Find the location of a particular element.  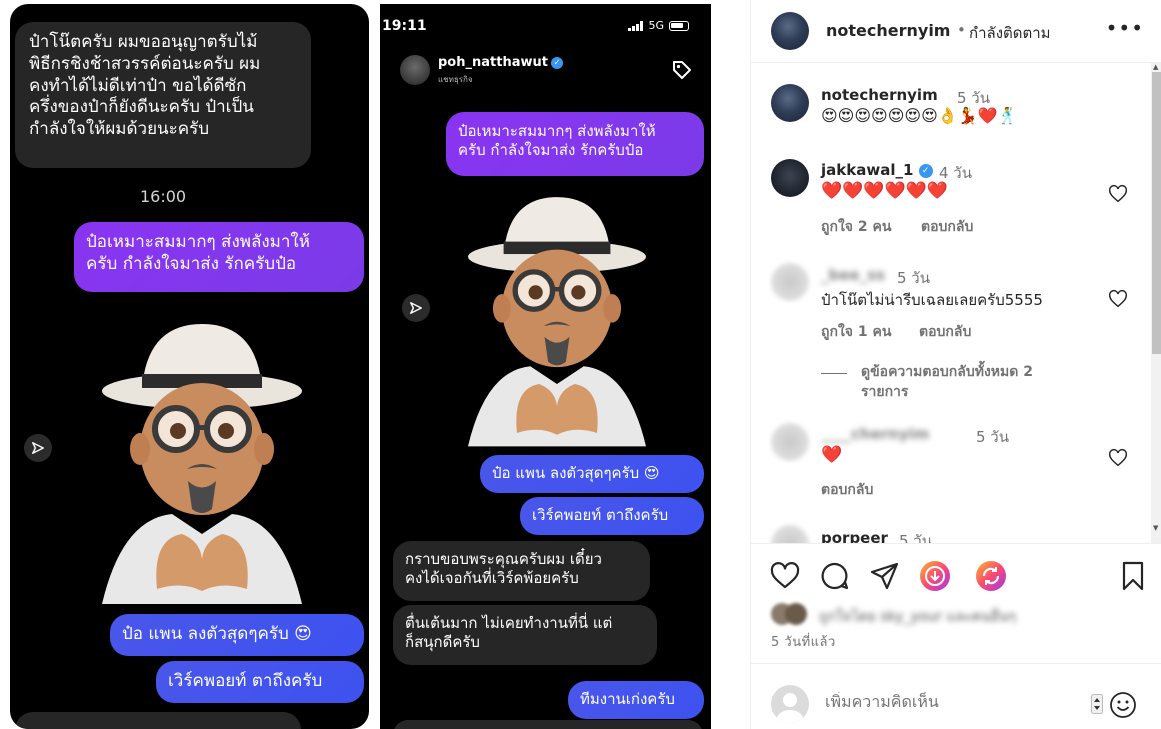

text-size-stepper-icon is located at coordinates (1097, 704).